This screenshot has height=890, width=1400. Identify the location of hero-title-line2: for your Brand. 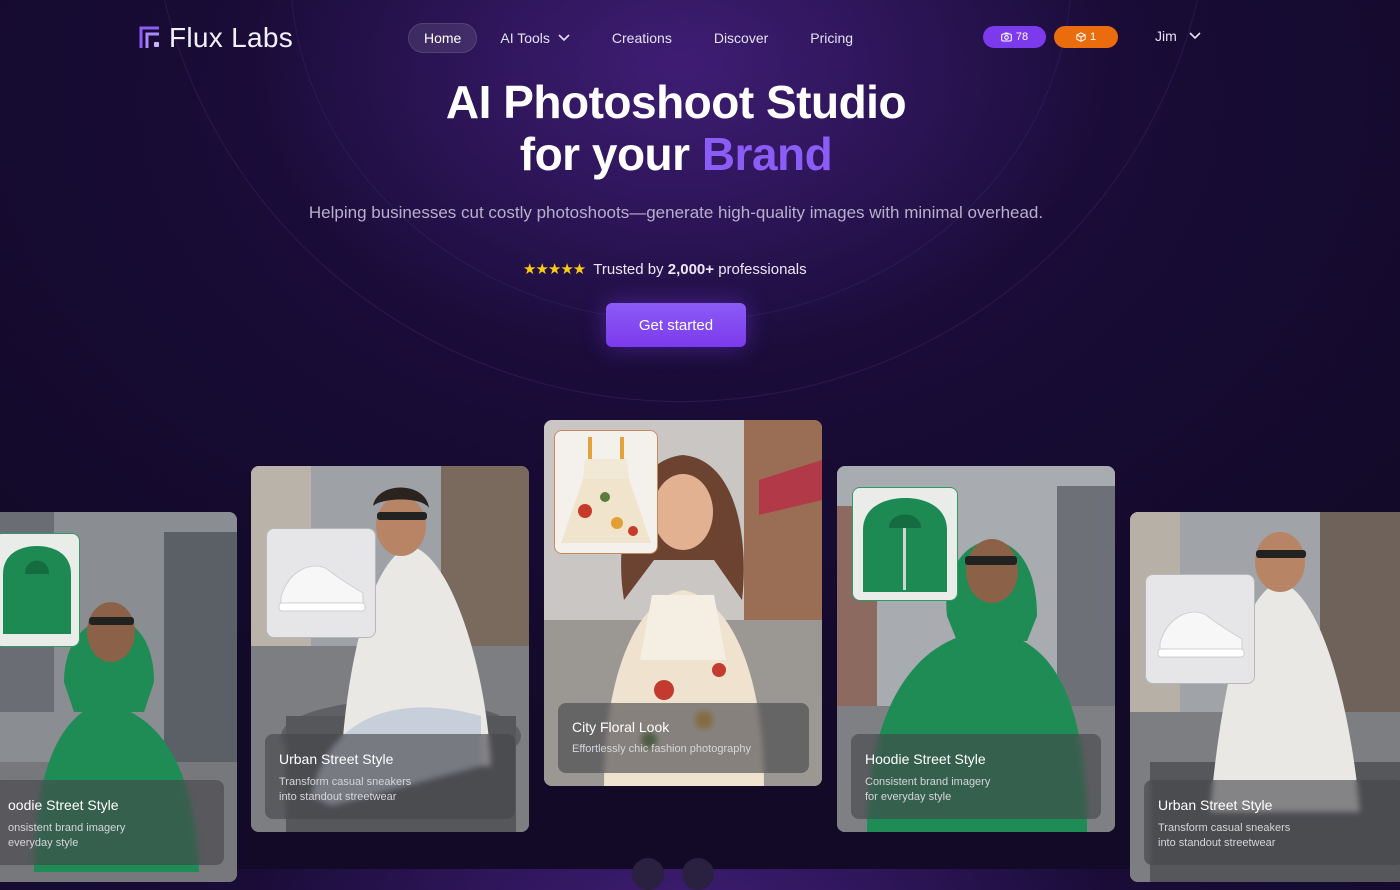
(676, 154).